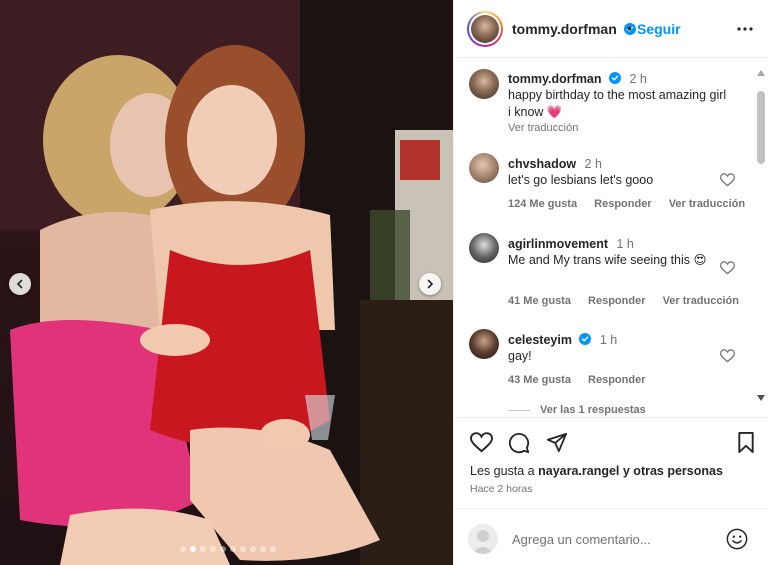  I want to click on share-button, so click(557, 445).